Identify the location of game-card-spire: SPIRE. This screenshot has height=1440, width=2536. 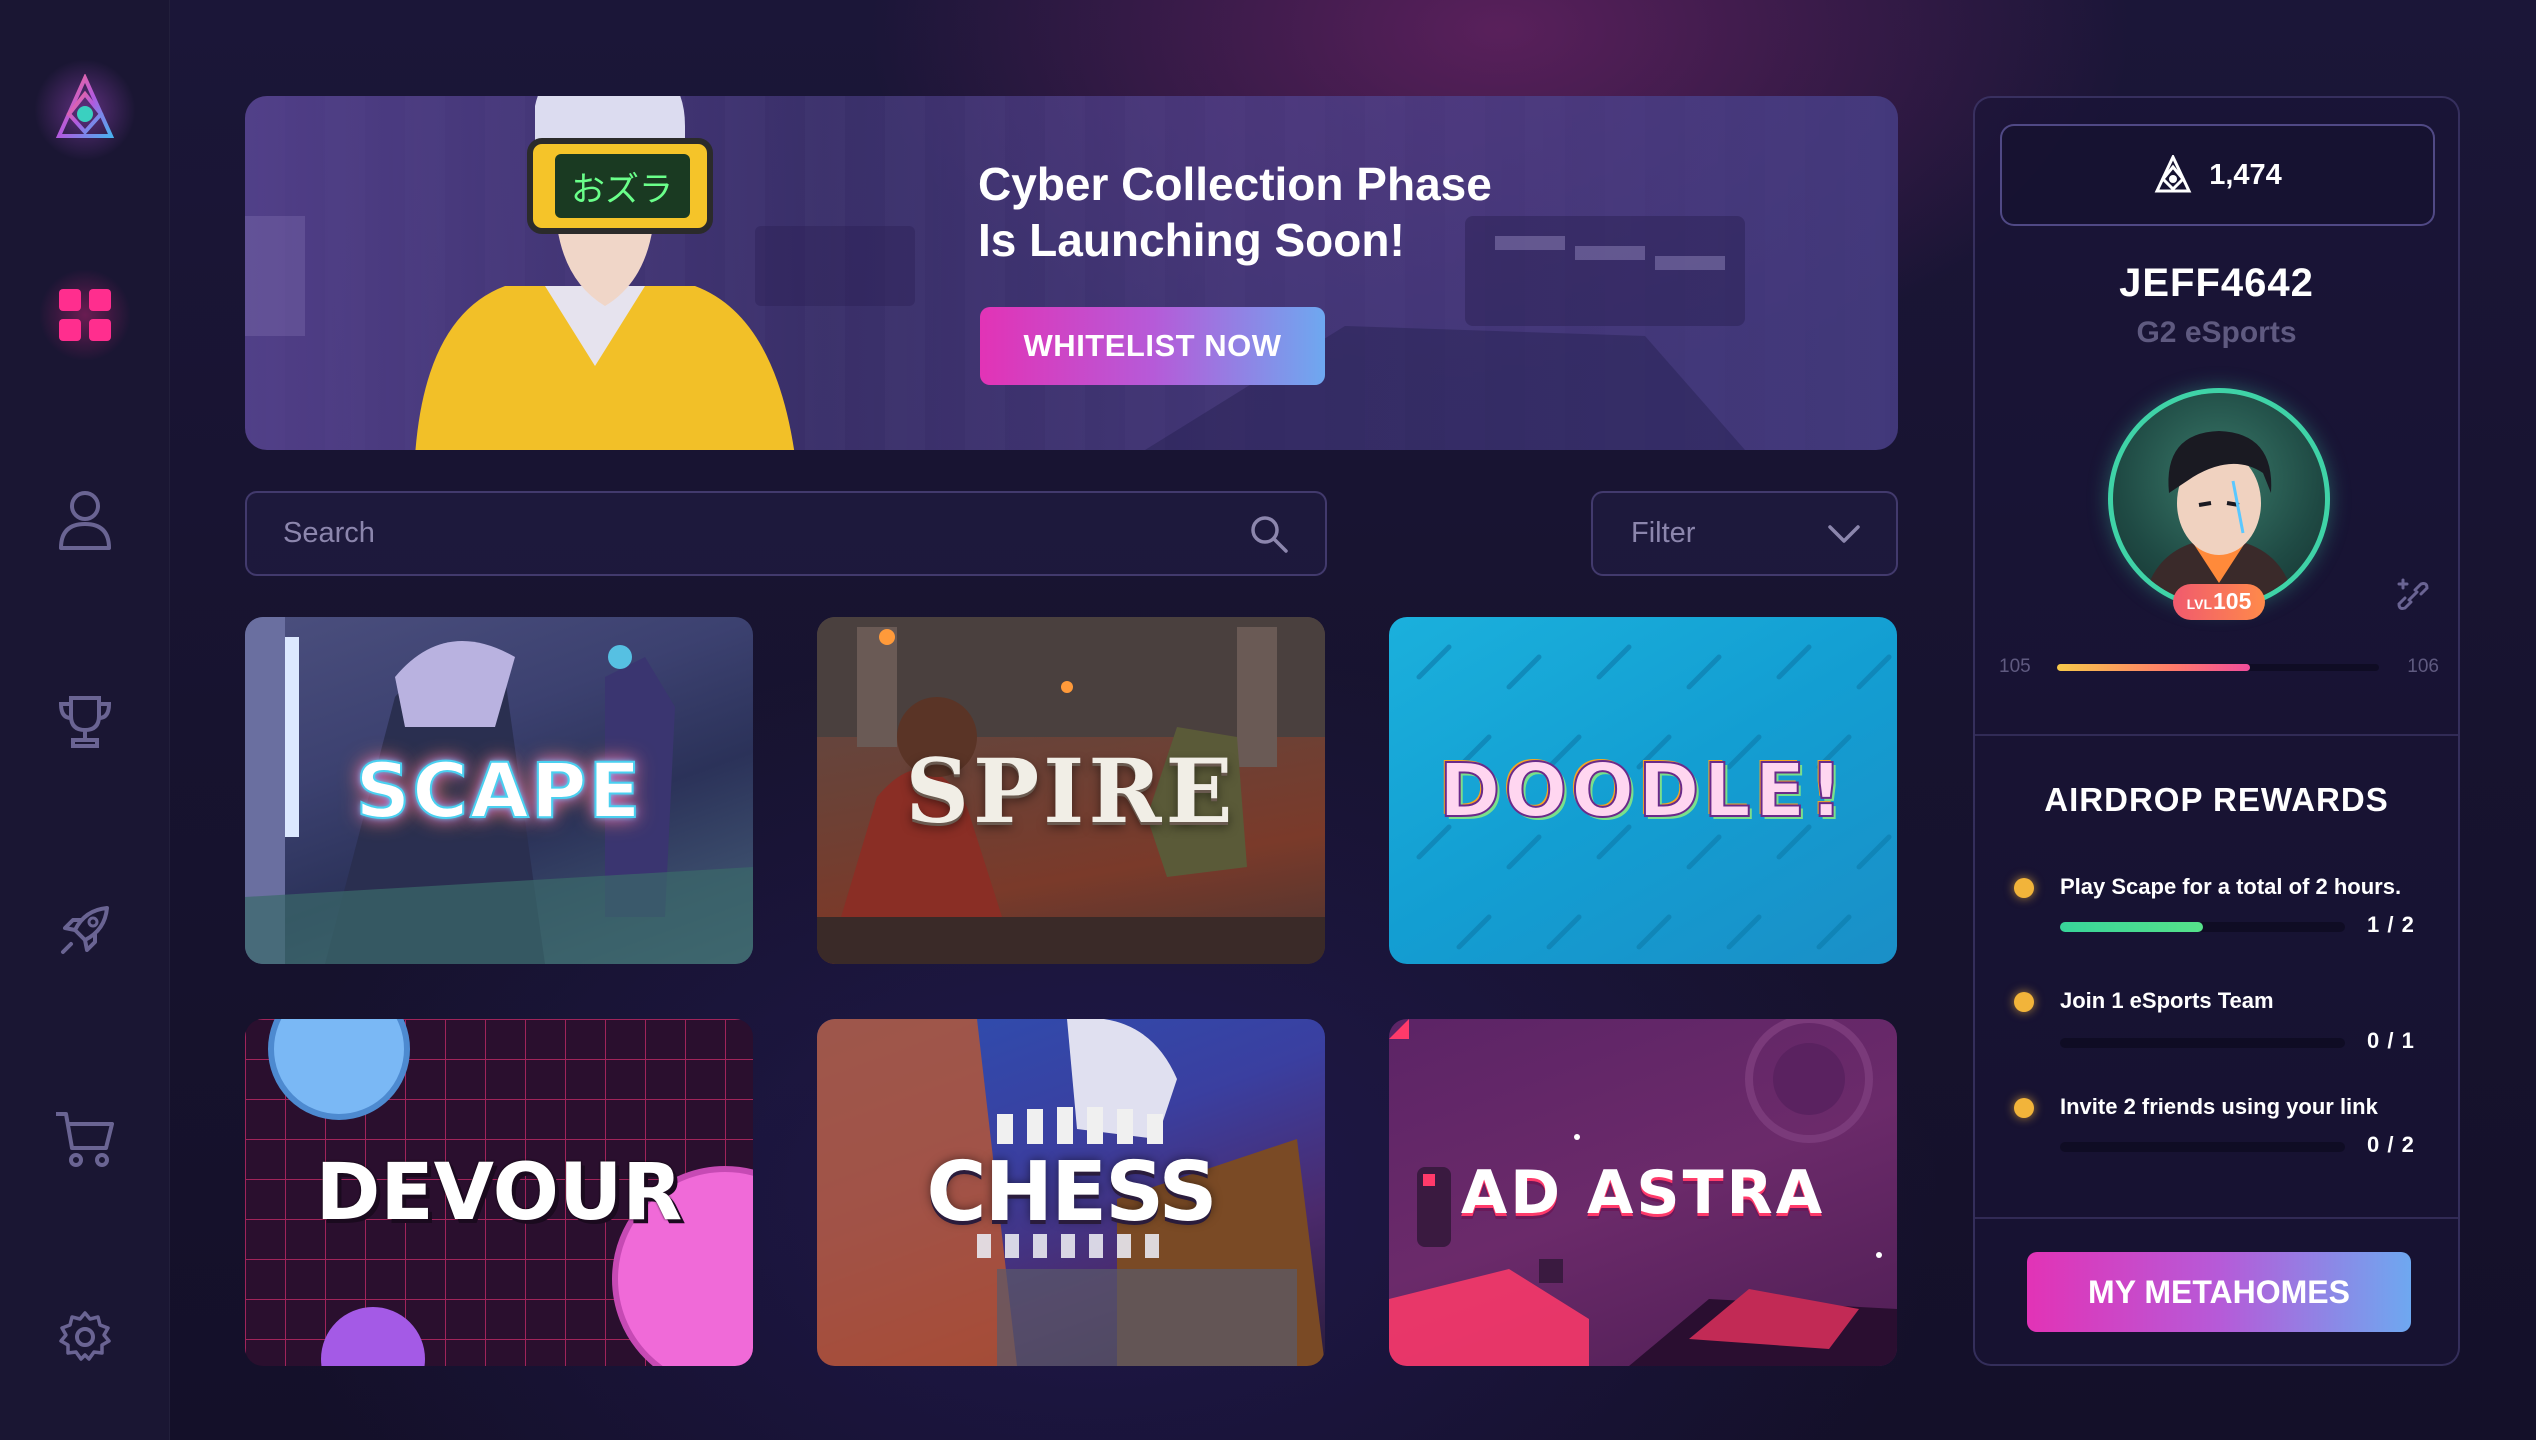
(1071, 790).